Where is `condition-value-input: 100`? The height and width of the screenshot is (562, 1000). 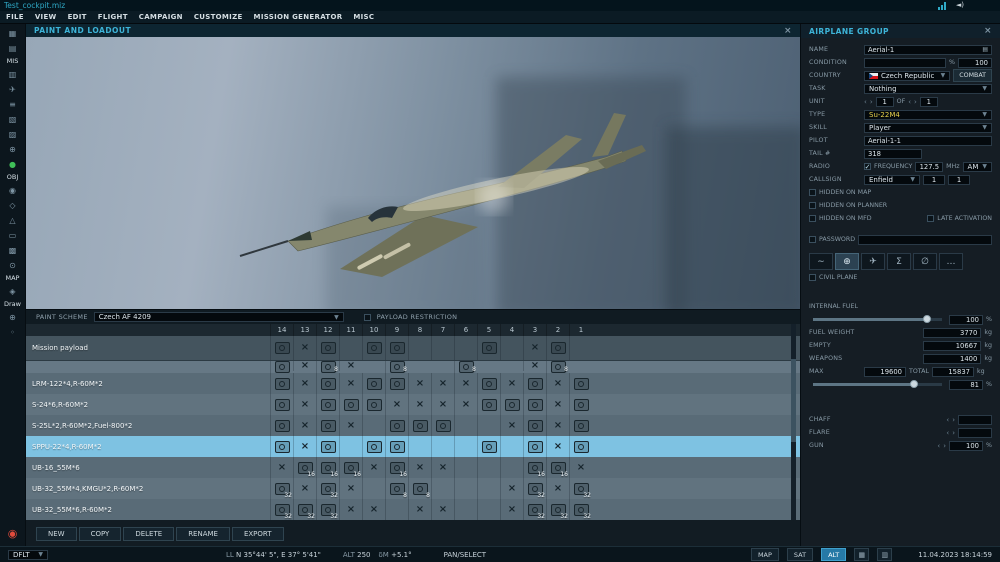
condition-value-input: 100 is located at coordinates (975, 62).